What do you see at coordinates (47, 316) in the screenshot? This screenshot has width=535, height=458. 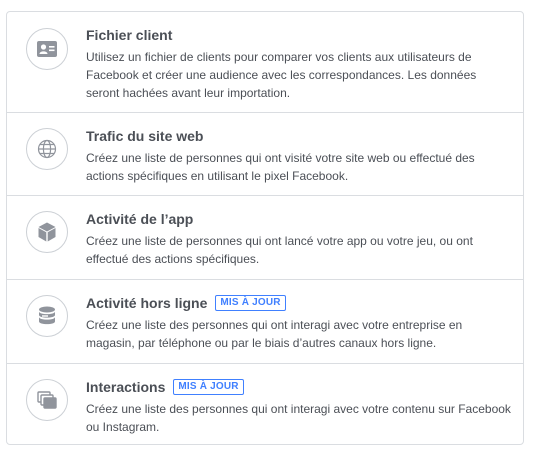 I see `database-icon` at bounding box center [47, 316].